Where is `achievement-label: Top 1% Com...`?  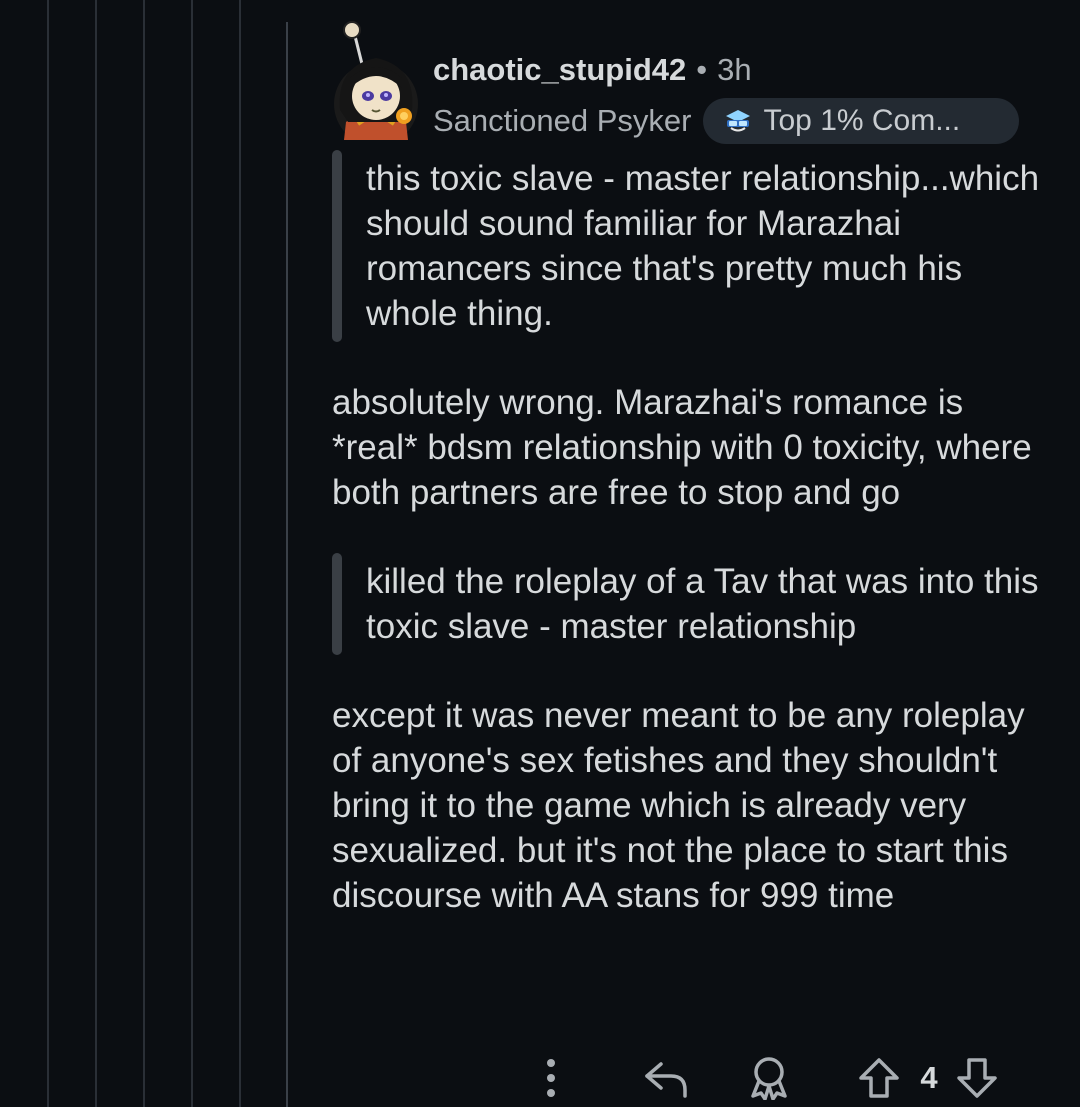
achievement-label: Top 1% Com... is located at coordinates (862, 120).